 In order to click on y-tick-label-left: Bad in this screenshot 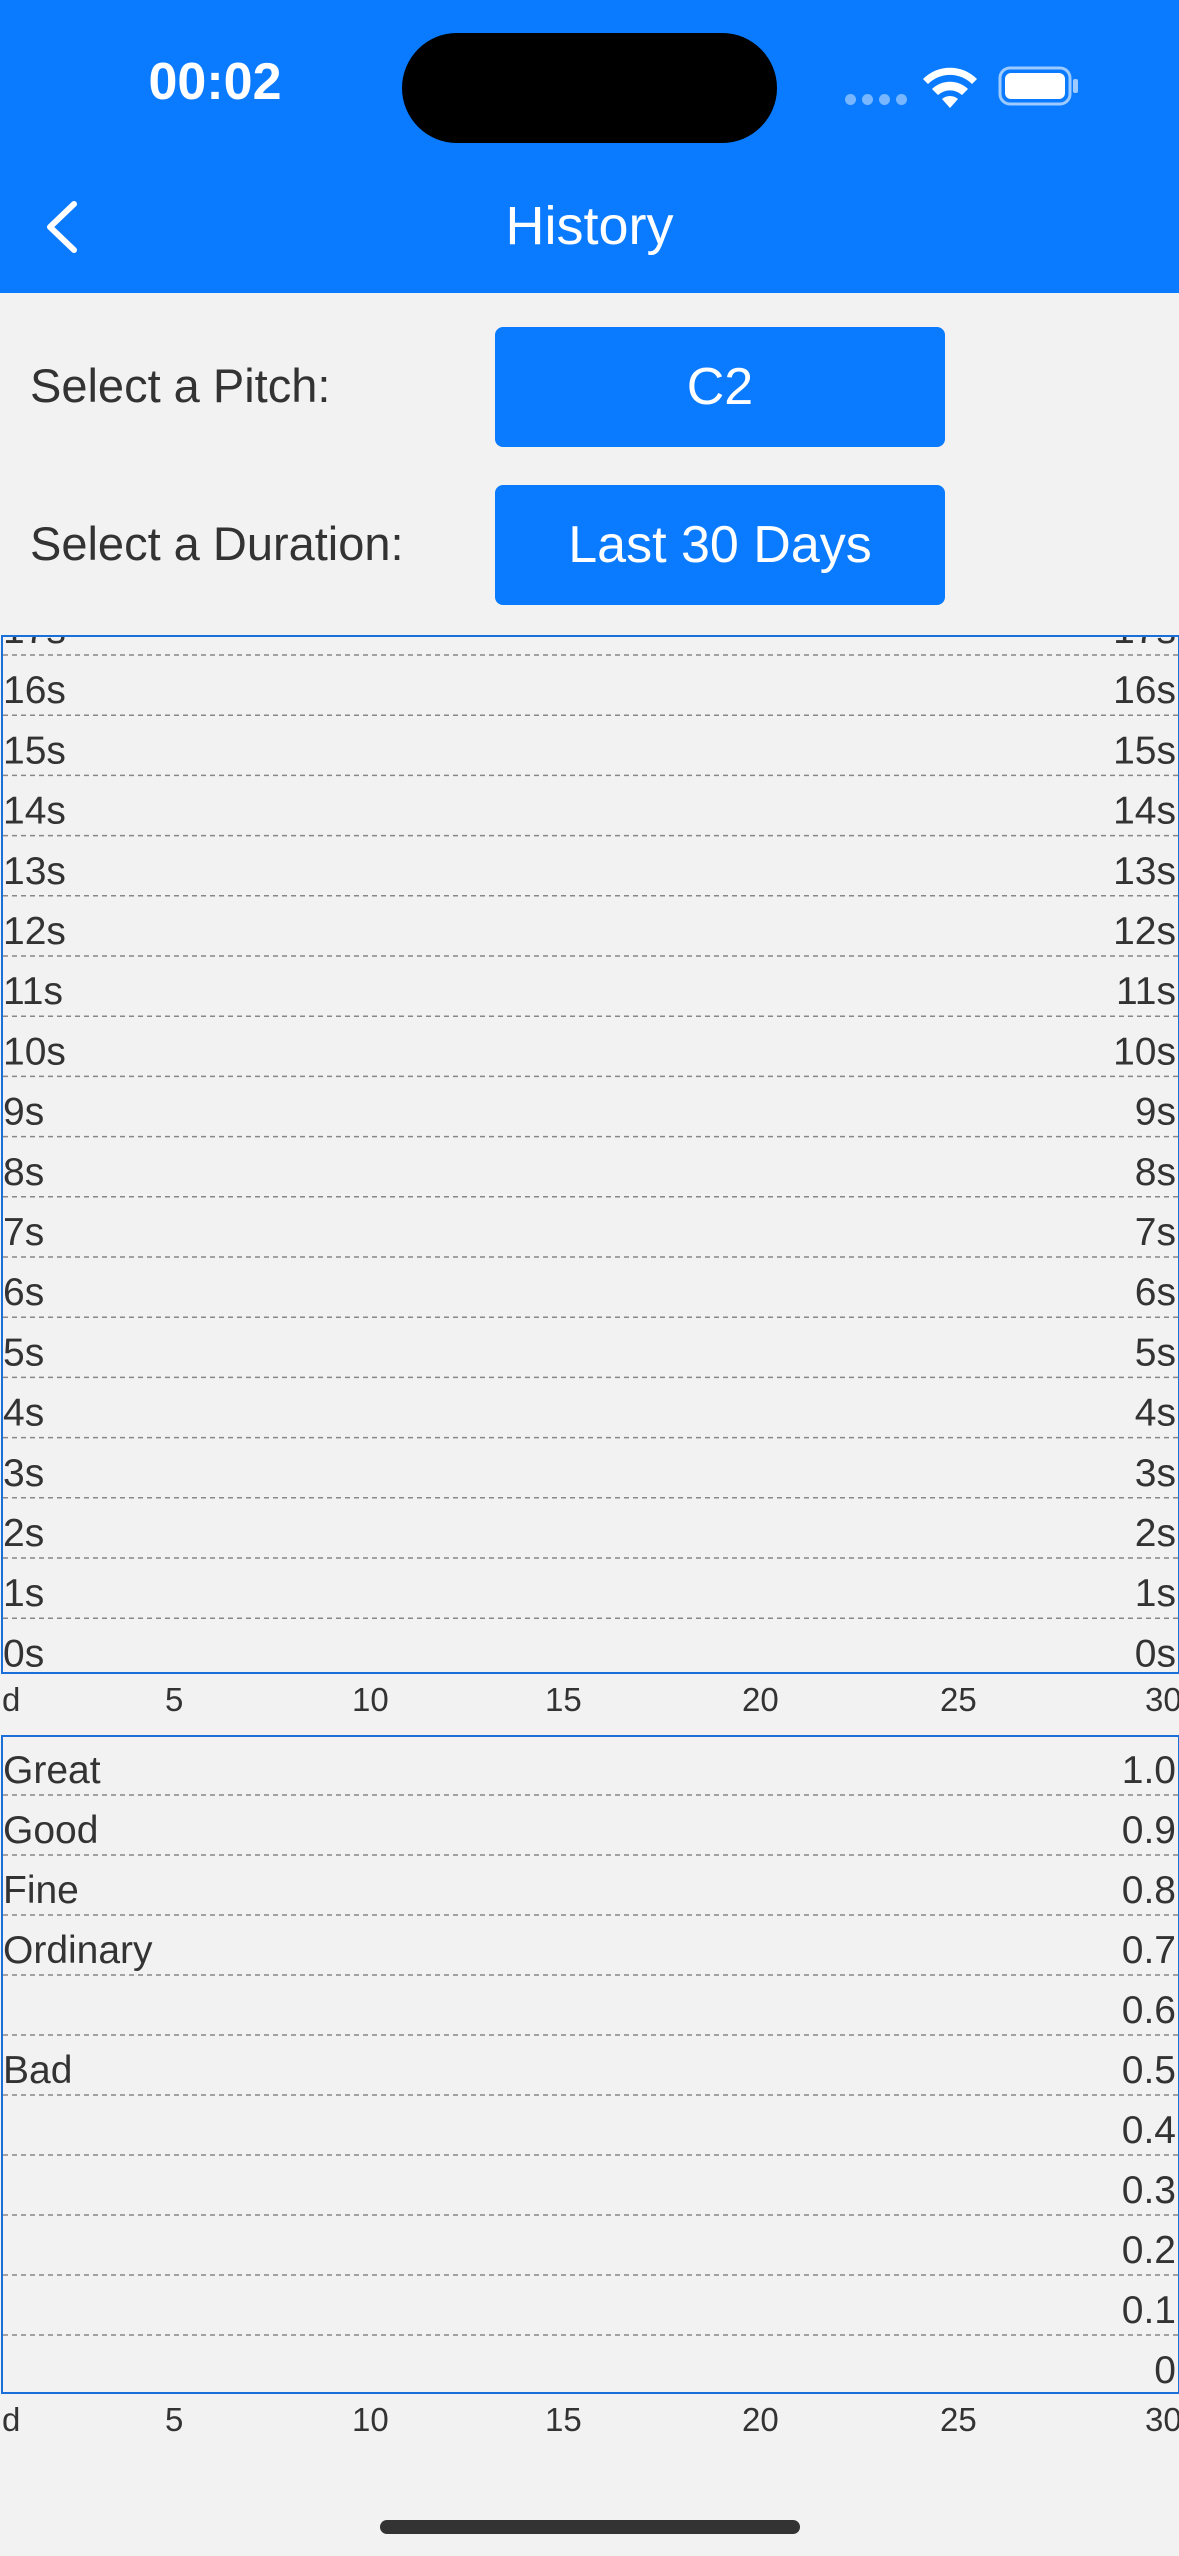, I will do `click(37, 2070)`.